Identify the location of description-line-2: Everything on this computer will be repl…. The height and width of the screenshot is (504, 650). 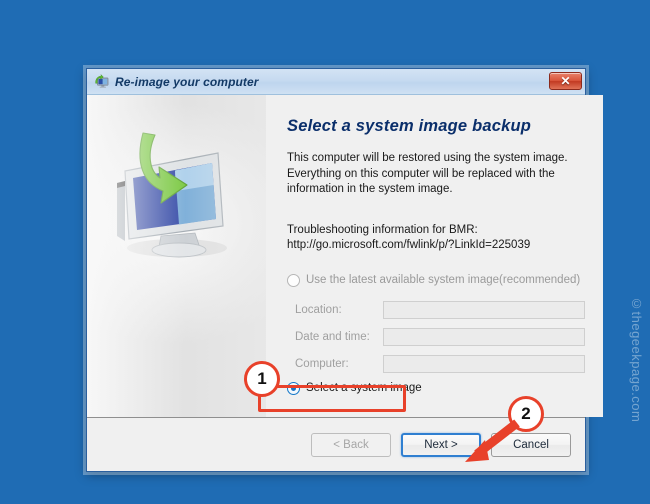
(421, 173).